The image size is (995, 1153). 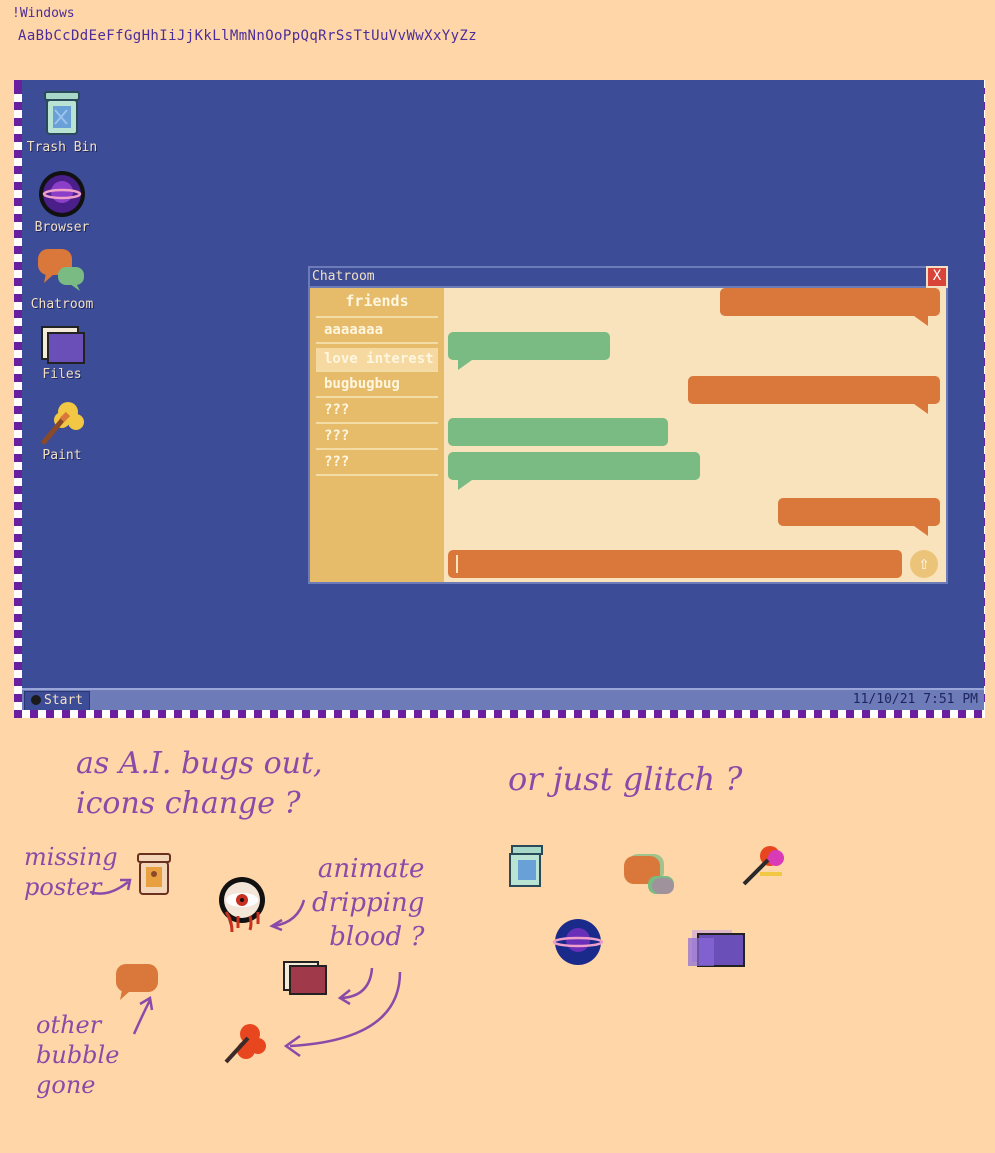 I want to click on bloody-folder-icon, so click(x=305, y=978).